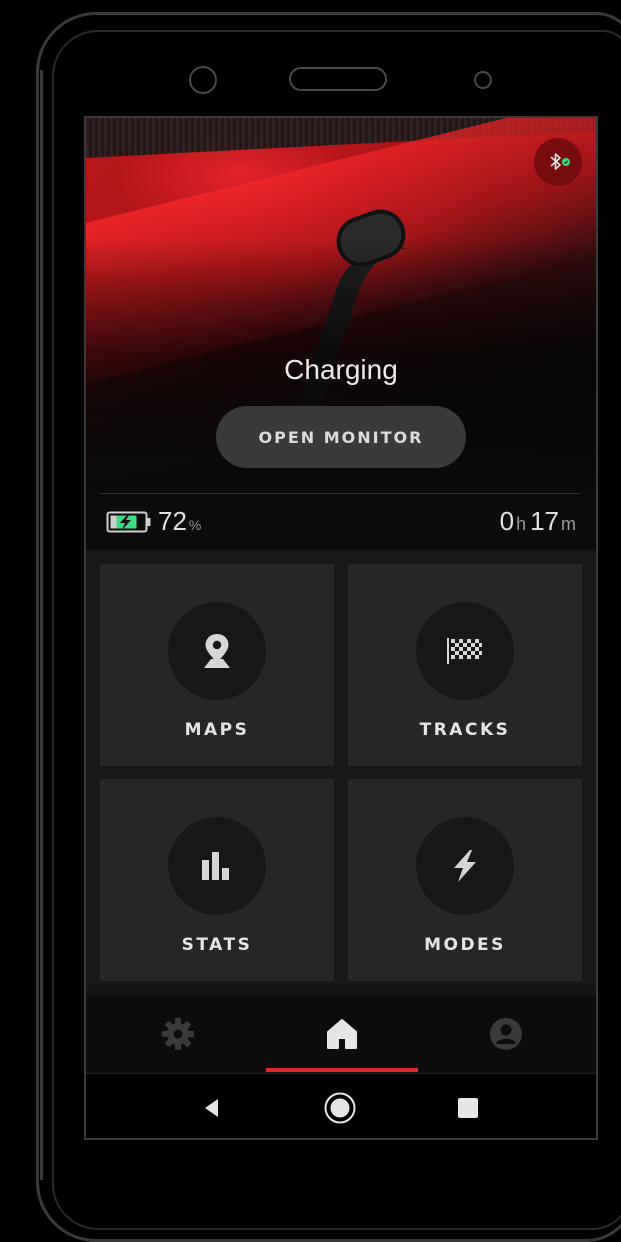  I want to click on home-icon, so click(342, 1034).